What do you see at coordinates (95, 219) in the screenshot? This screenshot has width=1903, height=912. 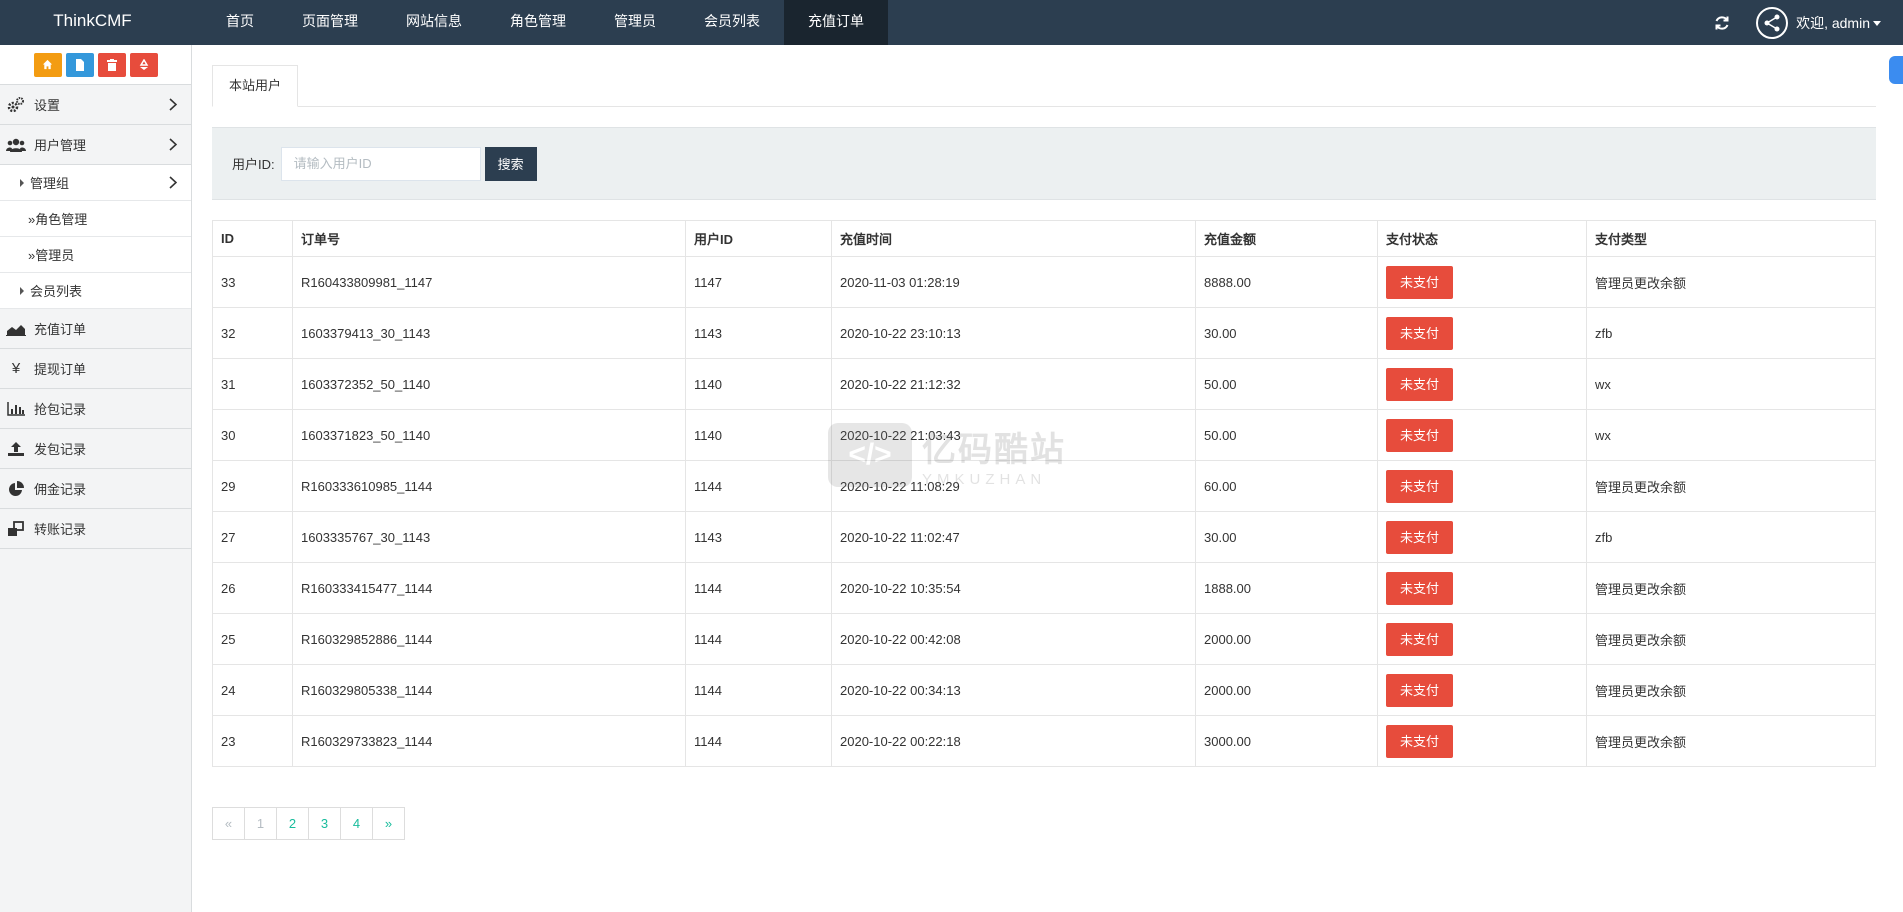 I see `sidebar-item-role-management: »角色管理` at bounding box center [95, 219].